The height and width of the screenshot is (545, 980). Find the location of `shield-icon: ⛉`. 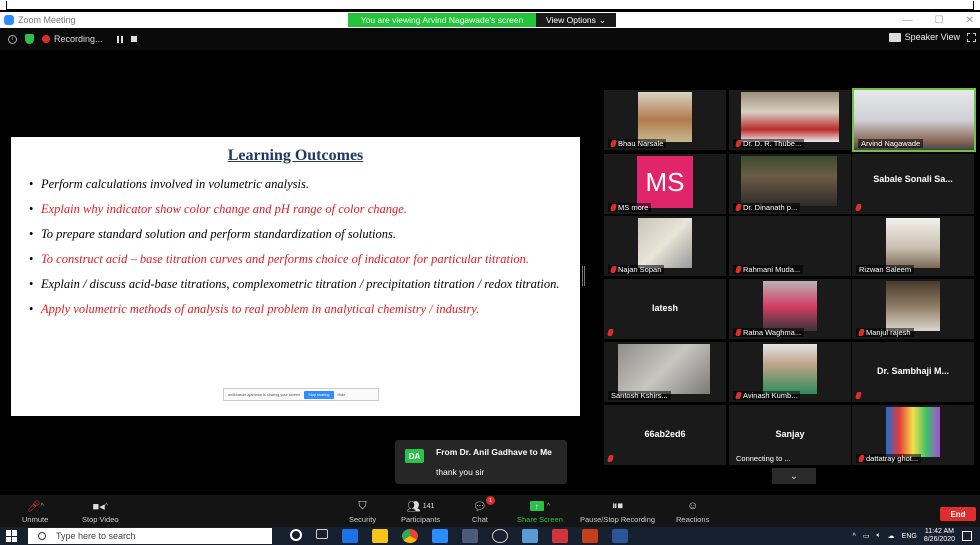

shield-icon: ⛉ is located at coordinates (362, 505).